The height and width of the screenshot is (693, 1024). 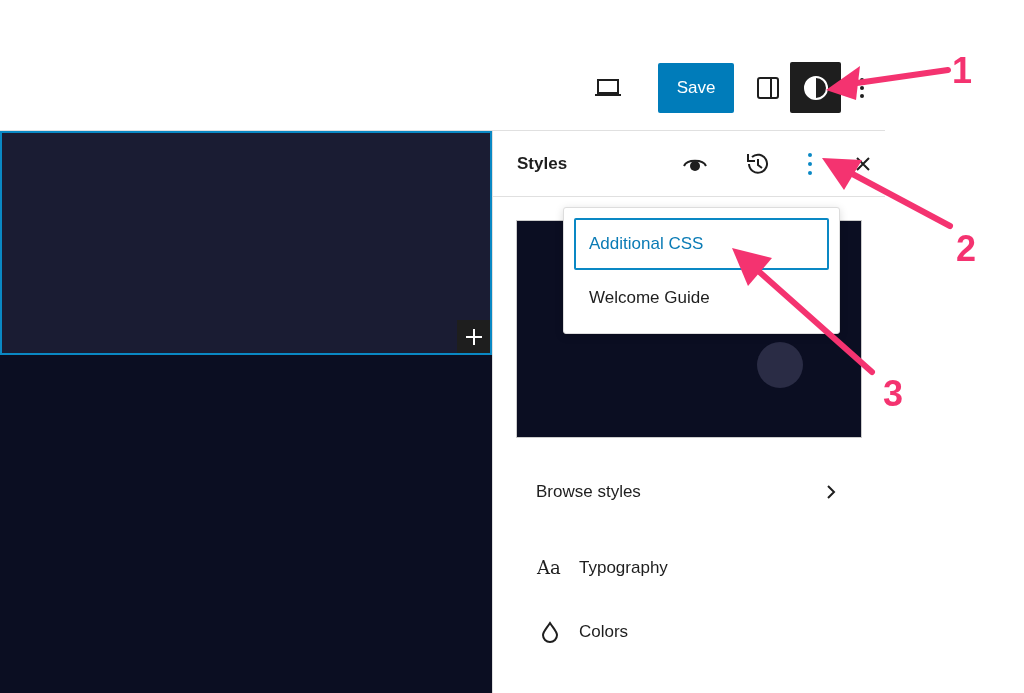 What do you see at coordinates (966, 248) in the screenshot?
I see `annotation-number: 2` at bounding box center [966, 248].